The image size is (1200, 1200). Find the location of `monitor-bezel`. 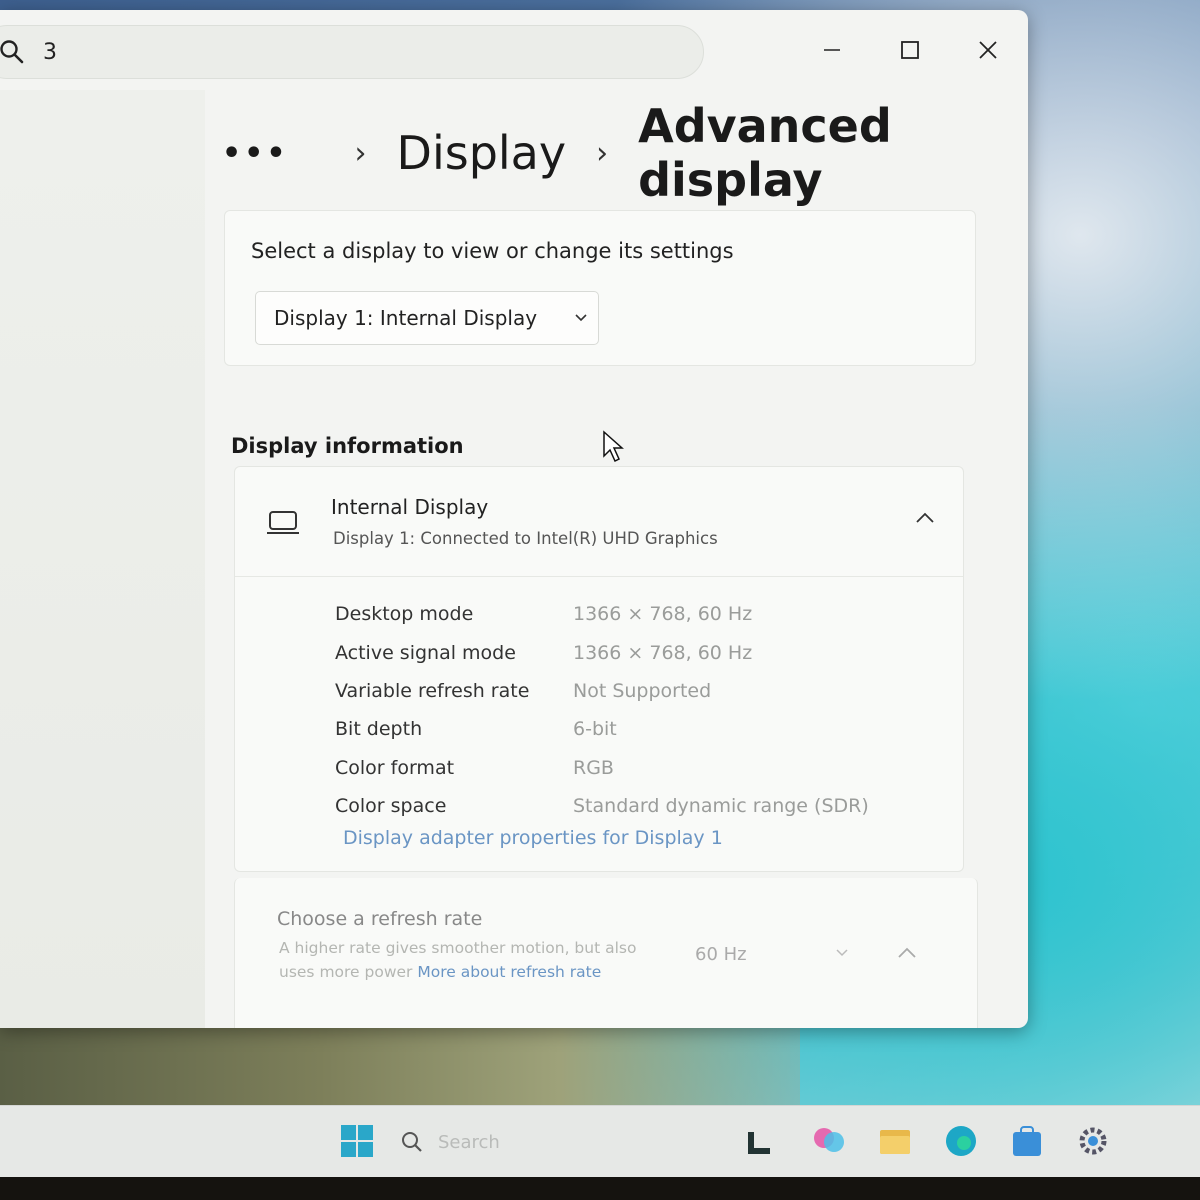

monitor-bezel is located at coordinates (600, 1188).